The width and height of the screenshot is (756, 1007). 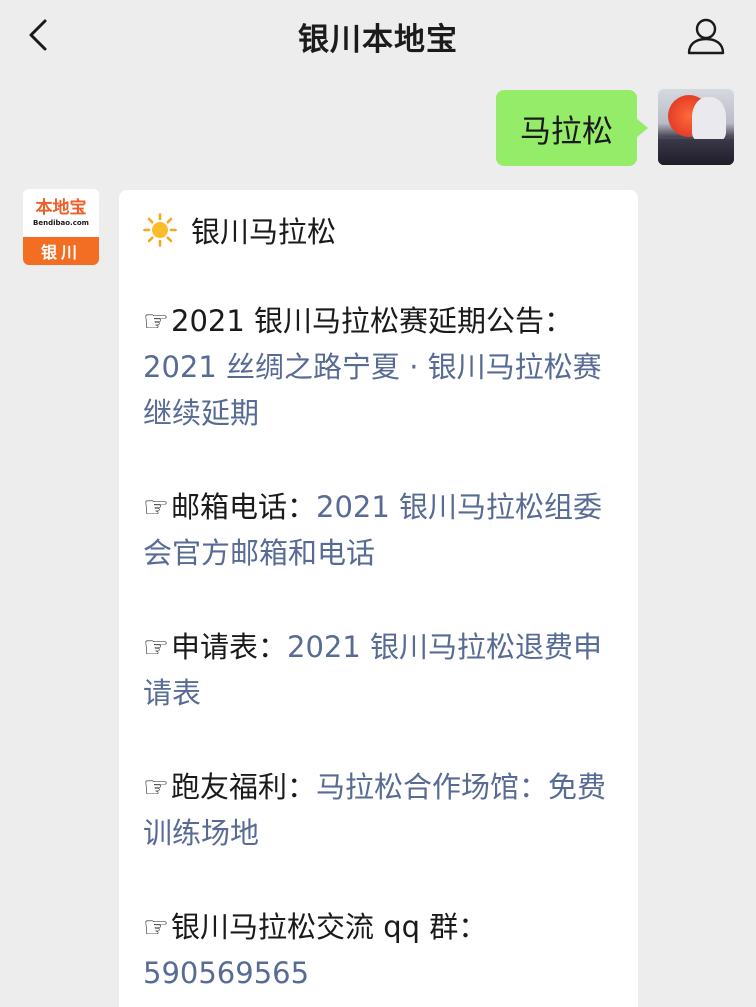 I want to click on outgoing-message-bubble: 马拉松, so click(x=572, y=128).